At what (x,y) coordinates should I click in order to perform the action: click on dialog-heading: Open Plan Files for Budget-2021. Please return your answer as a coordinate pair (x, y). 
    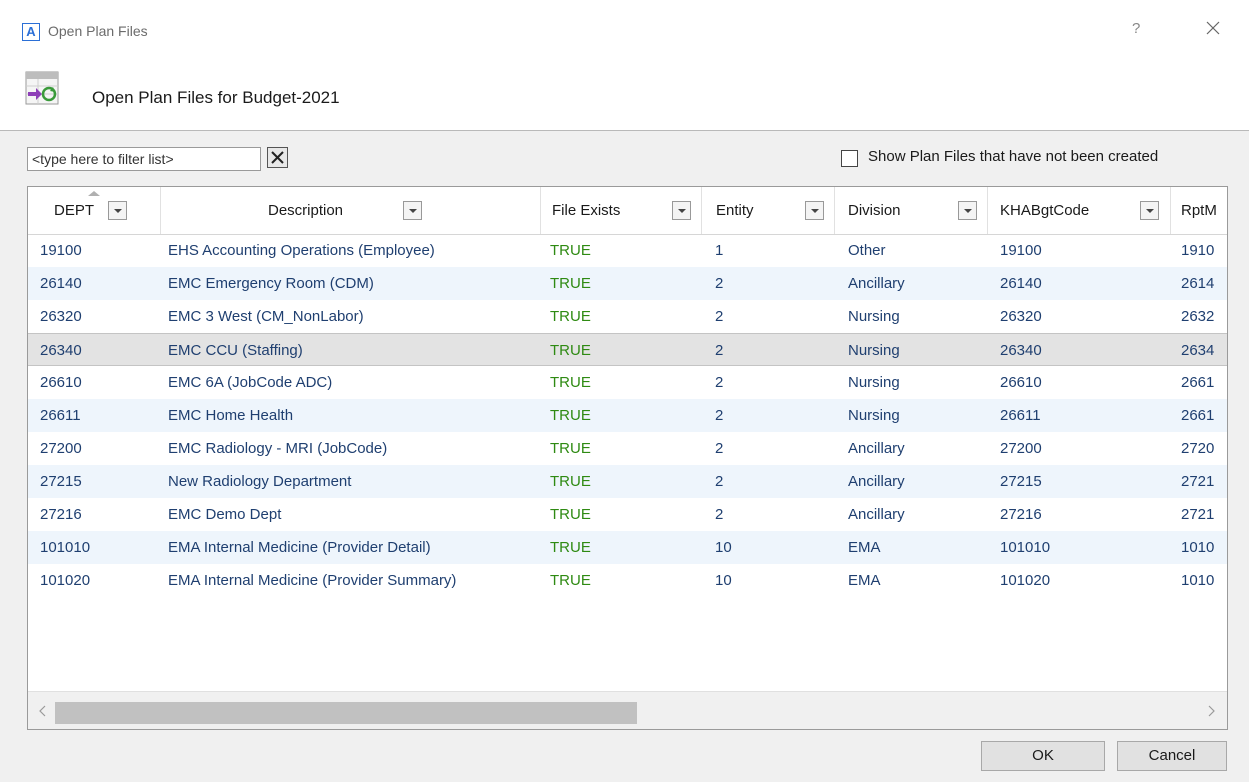
    Looking at the image, I should click on (216, 97).